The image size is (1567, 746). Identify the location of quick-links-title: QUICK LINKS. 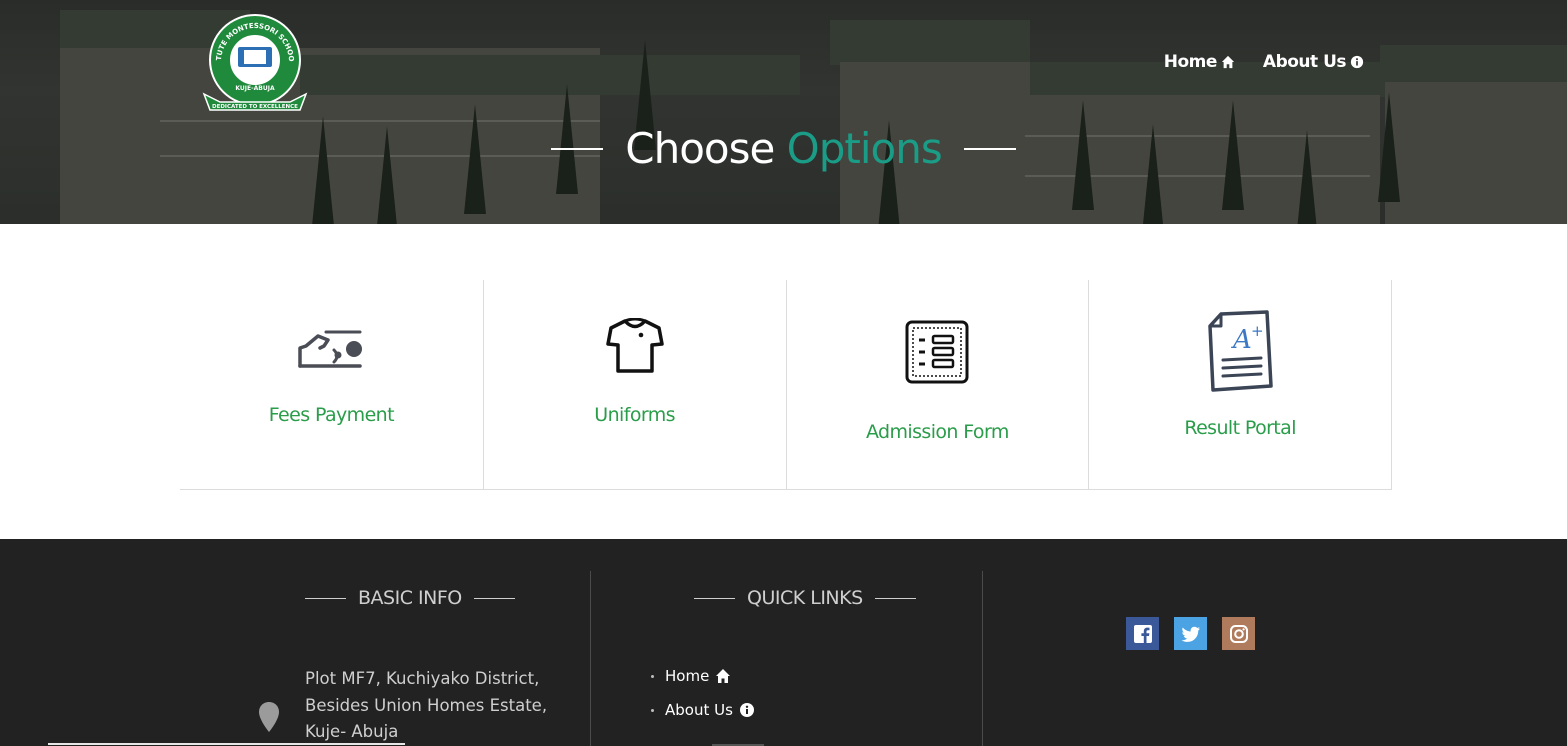
(805, 598).